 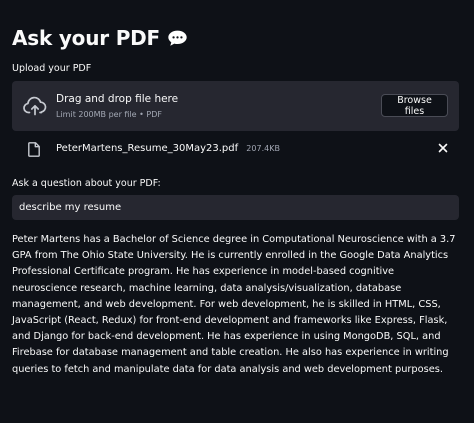 I want to click on file-size: 207.4KB, so click(x=263, y=148).